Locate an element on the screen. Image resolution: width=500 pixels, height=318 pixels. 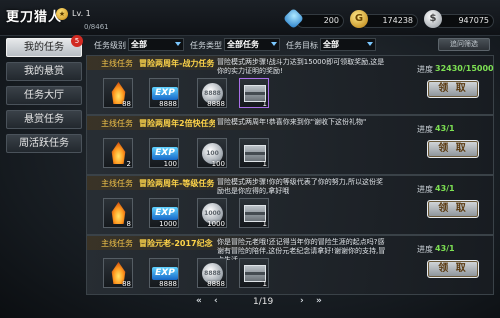
sidebar-item-label: 我的悬赏 is located at coordinates (44, 71).